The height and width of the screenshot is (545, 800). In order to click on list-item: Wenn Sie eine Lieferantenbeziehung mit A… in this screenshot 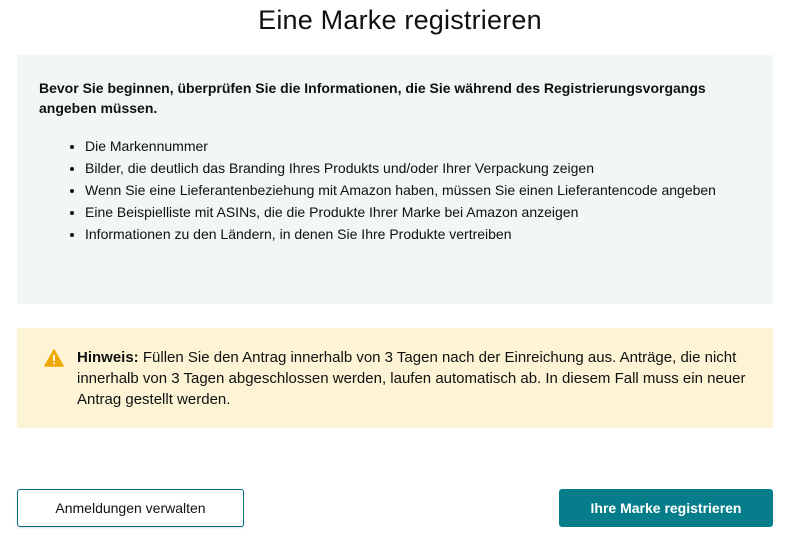, I will do `click(419, 190)`.